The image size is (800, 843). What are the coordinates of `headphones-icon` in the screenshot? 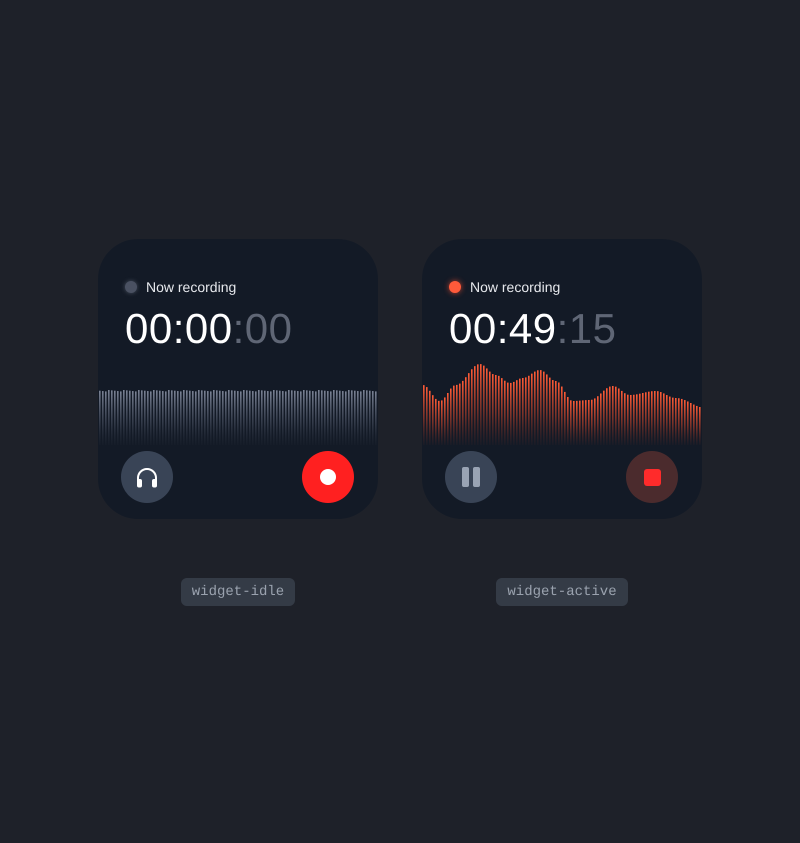 It's located at (147, 477).